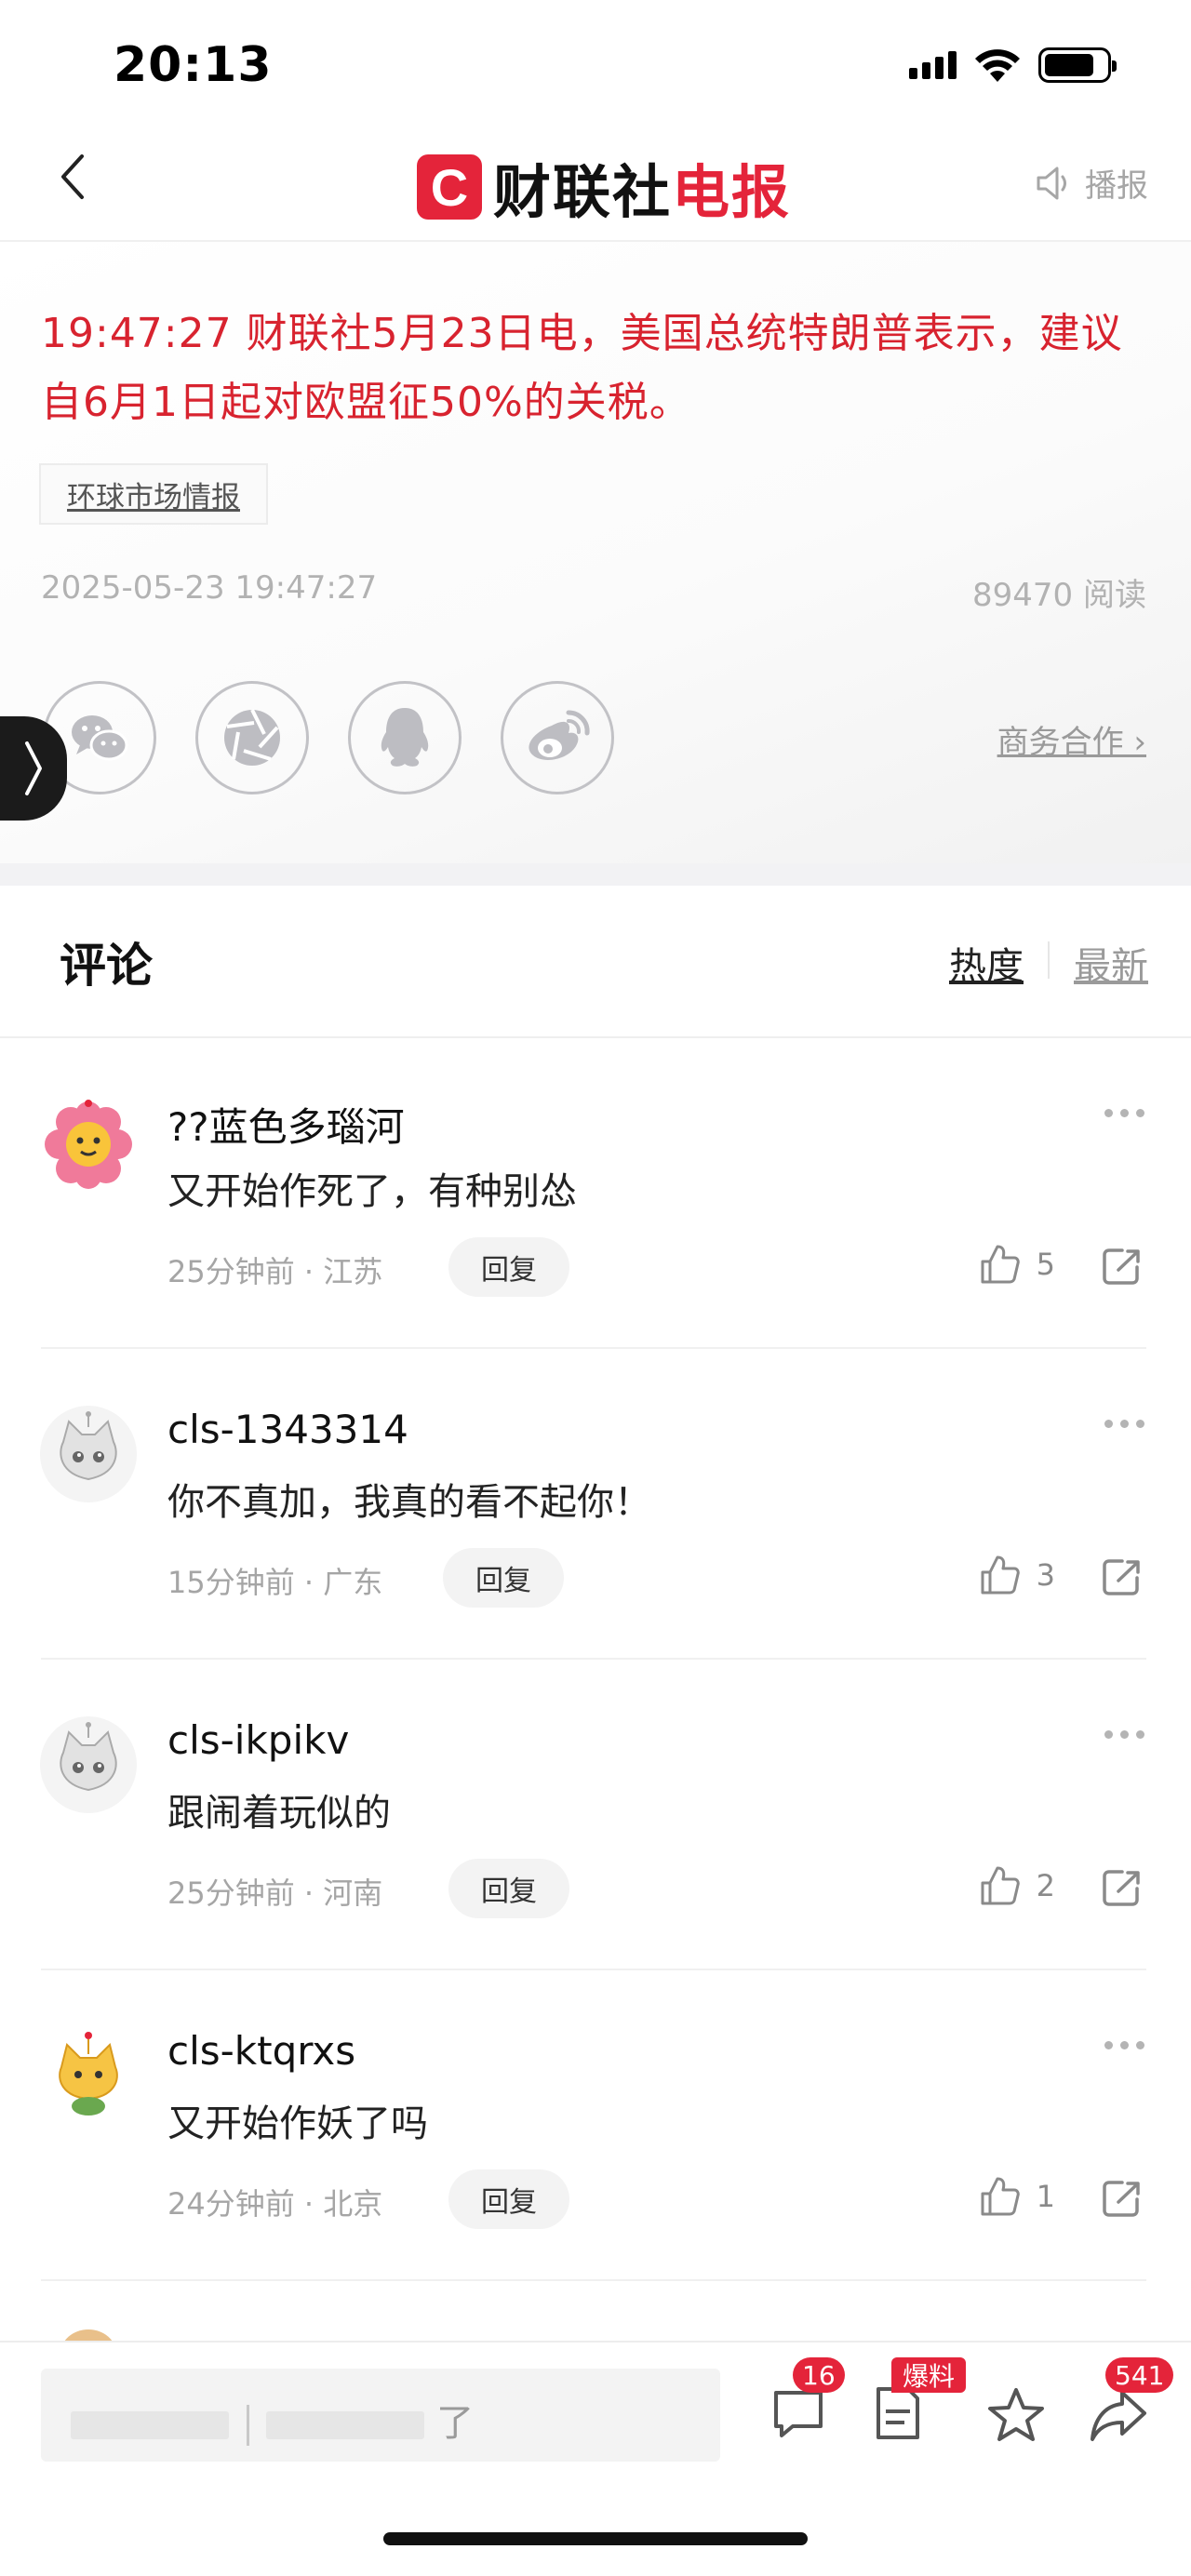  I want to click on battery-icon, so click(1077, 65).